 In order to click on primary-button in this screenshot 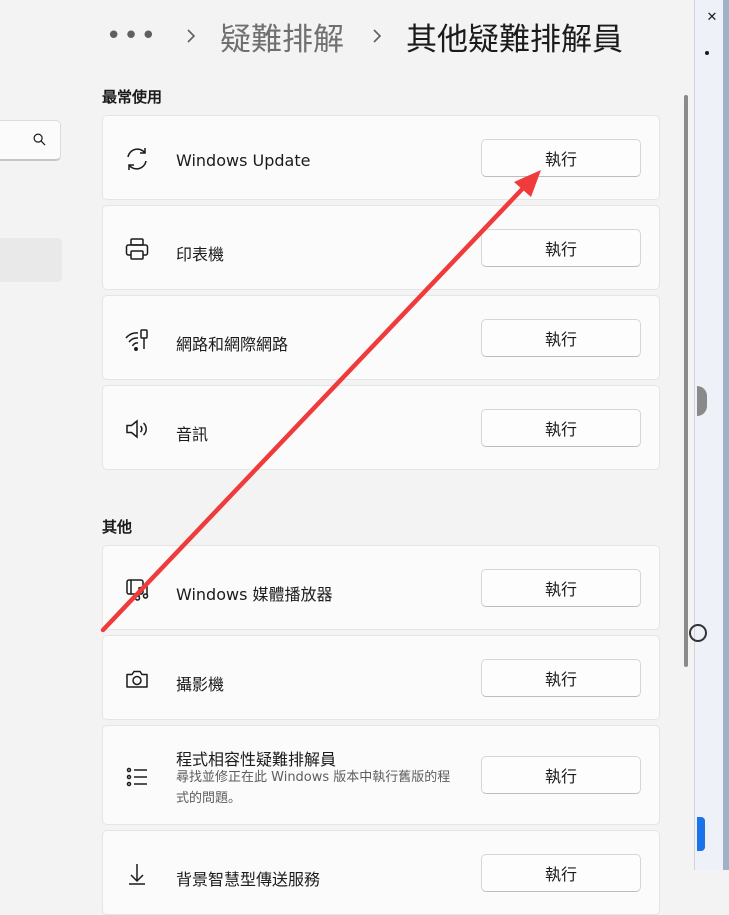, I will do `click(701, 834)`.